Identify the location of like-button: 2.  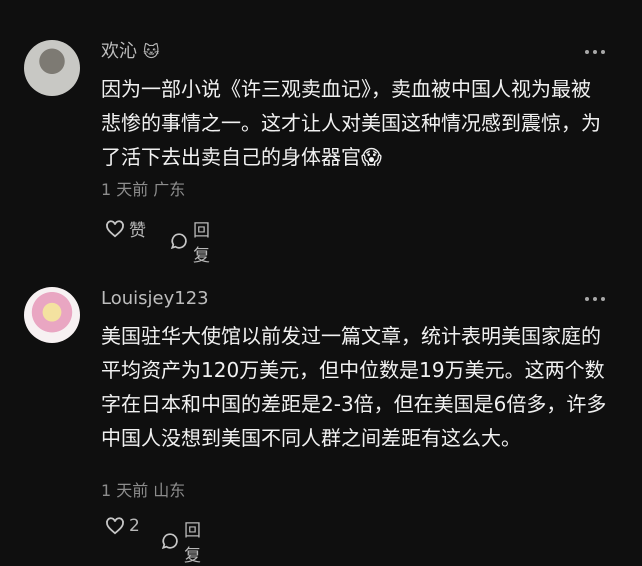
(122, 526).